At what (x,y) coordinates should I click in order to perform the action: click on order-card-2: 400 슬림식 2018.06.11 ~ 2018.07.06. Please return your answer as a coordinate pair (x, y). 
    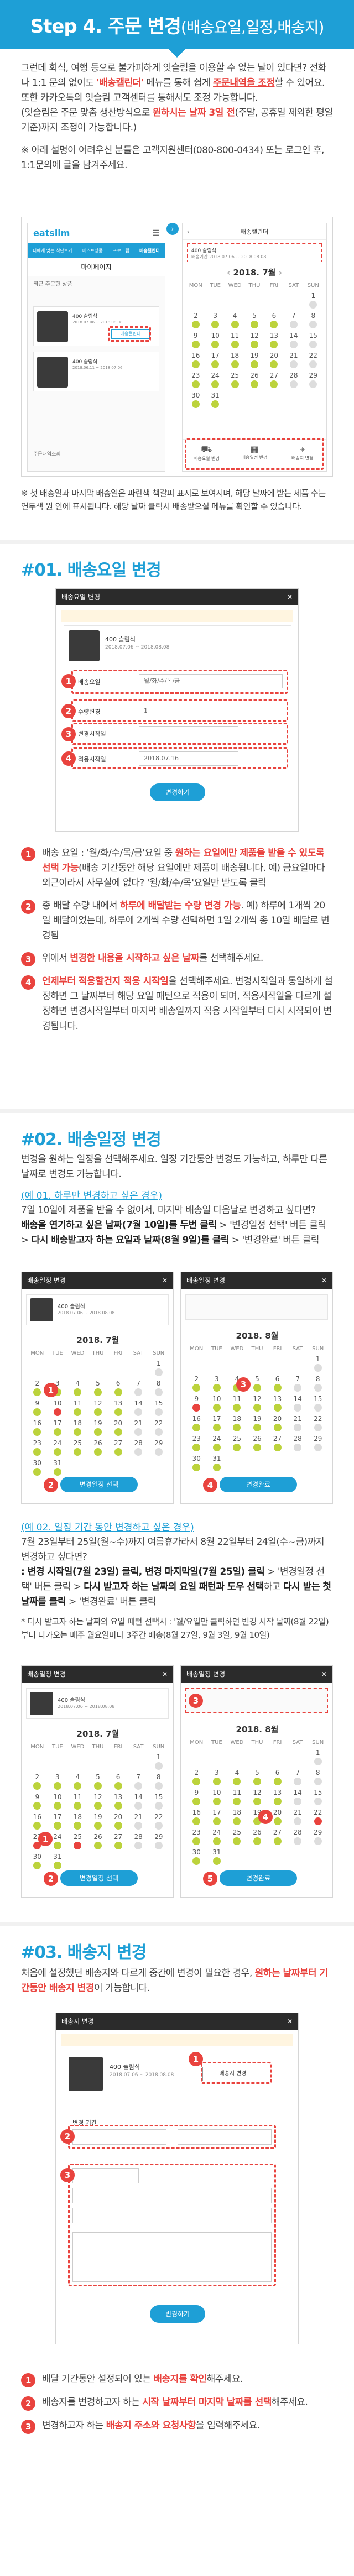
    Looking at the image, I should click on (96, 371).